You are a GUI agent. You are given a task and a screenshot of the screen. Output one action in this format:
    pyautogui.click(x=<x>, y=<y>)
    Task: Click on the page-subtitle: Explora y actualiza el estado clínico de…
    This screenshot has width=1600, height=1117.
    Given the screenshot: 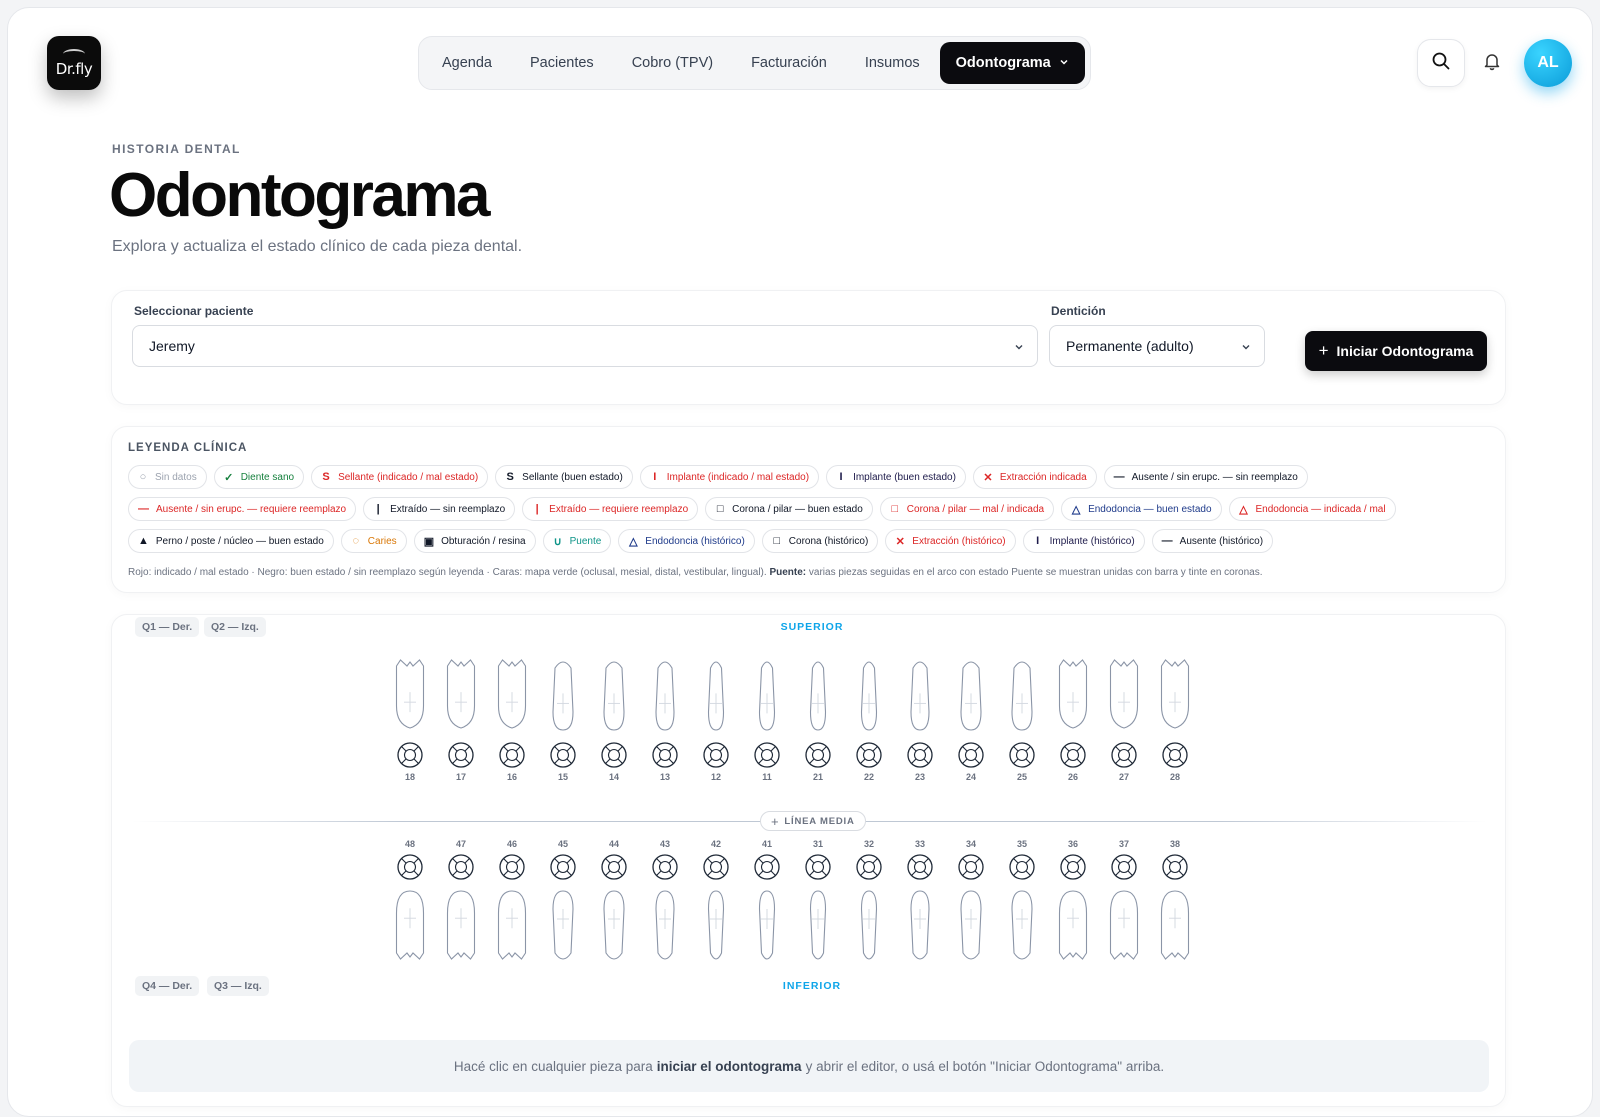 What is the action you would take?
    pyautogui.click(x=317, y=246)
    